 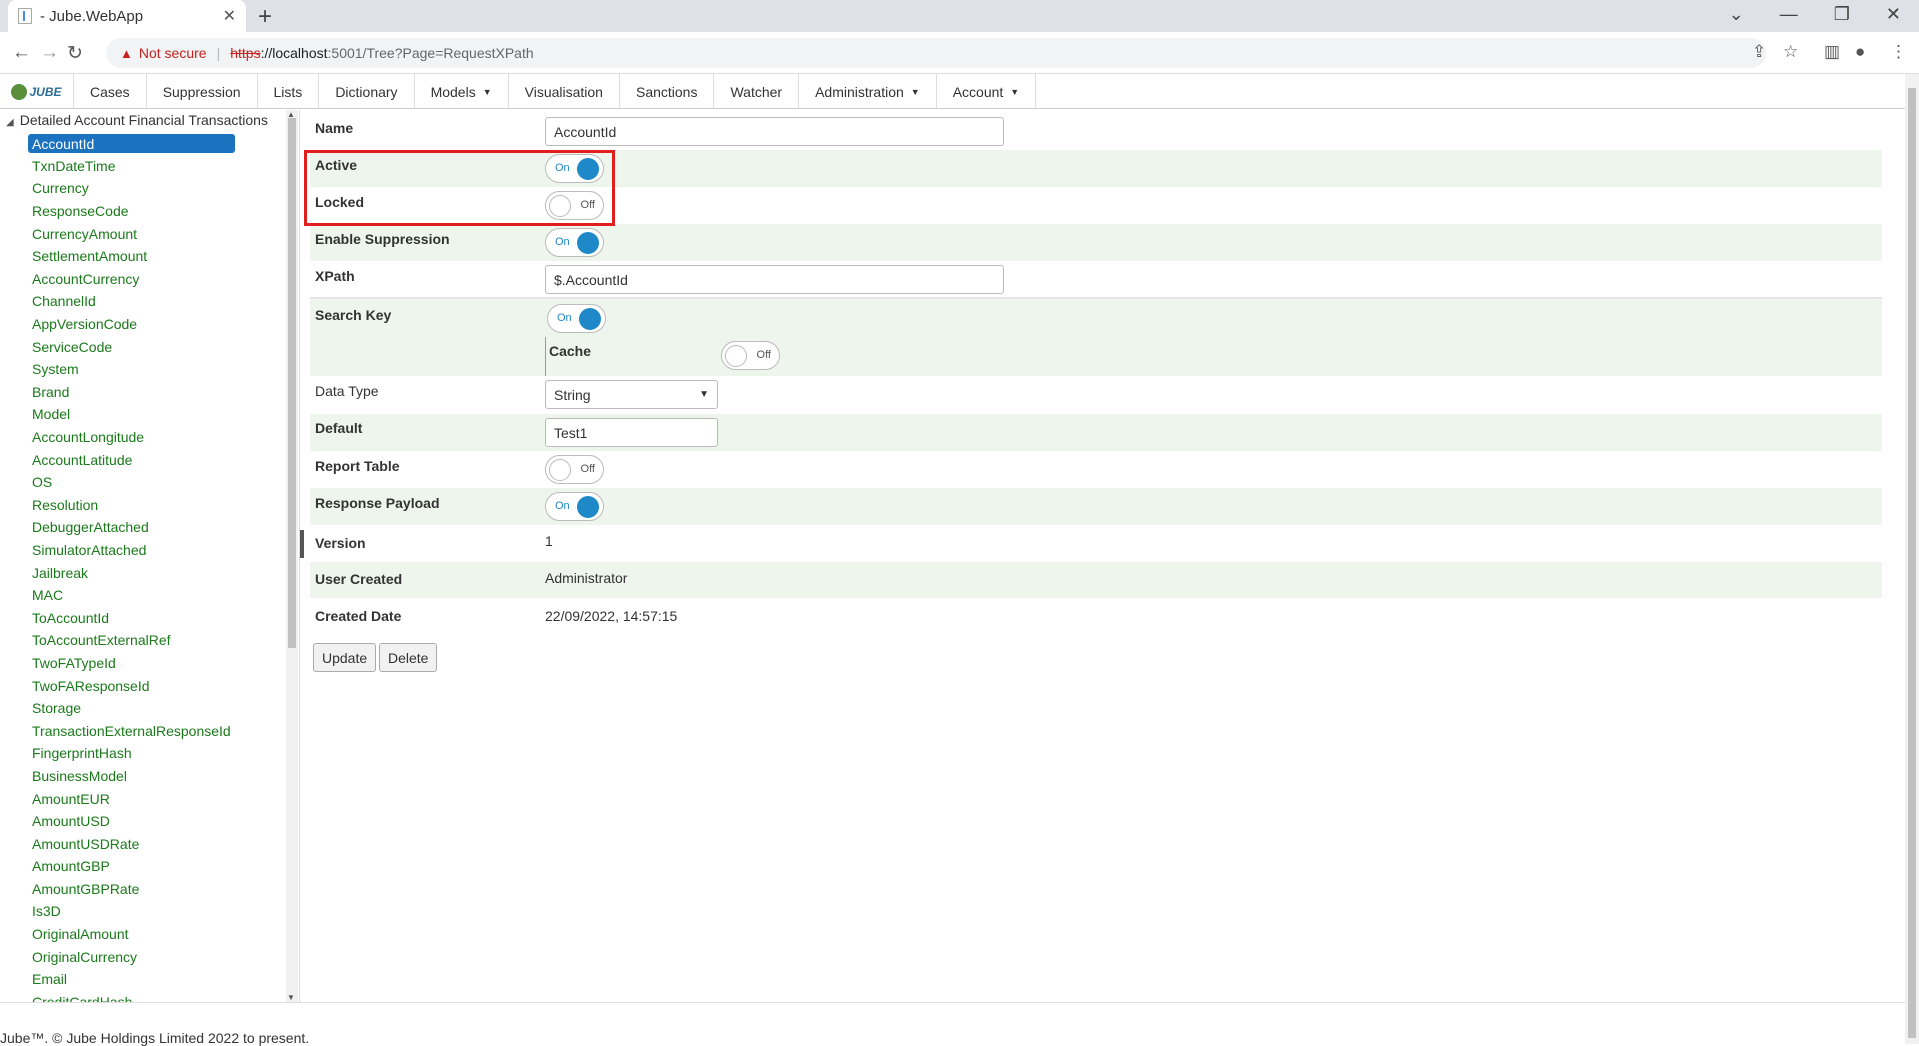 What do you see at coordinates (549, 541) in the screenshot?
I see `version-value: 1` at bounding box center [549, 541].